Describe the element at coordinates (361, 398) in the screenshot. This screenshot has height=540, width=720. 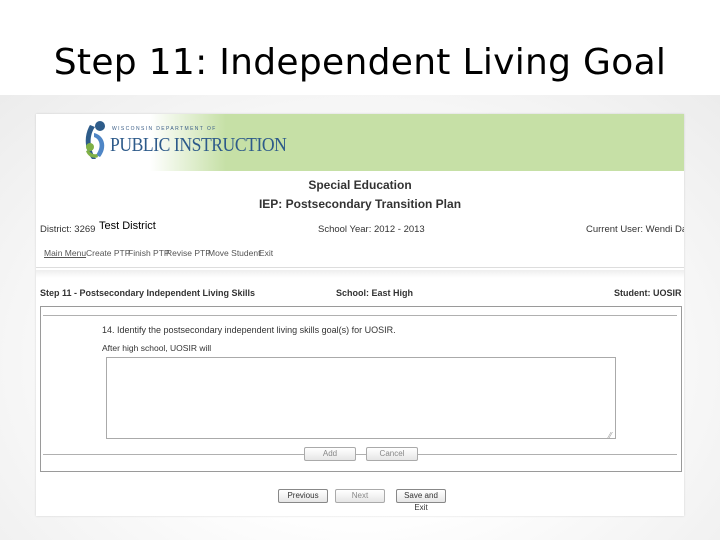
I see `goal-textarea` at that location.